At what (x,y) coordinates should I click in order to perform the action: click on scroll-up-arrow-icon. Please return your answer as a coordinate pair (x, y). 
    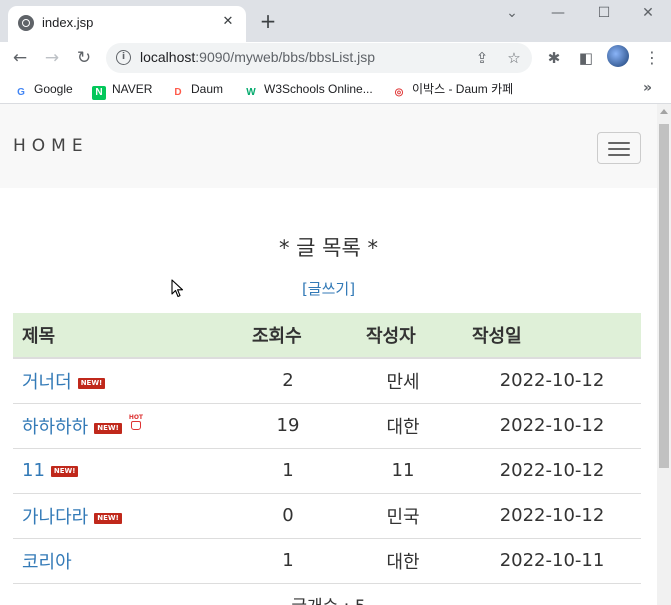
    Looking at the image, I should click on (664, 111).